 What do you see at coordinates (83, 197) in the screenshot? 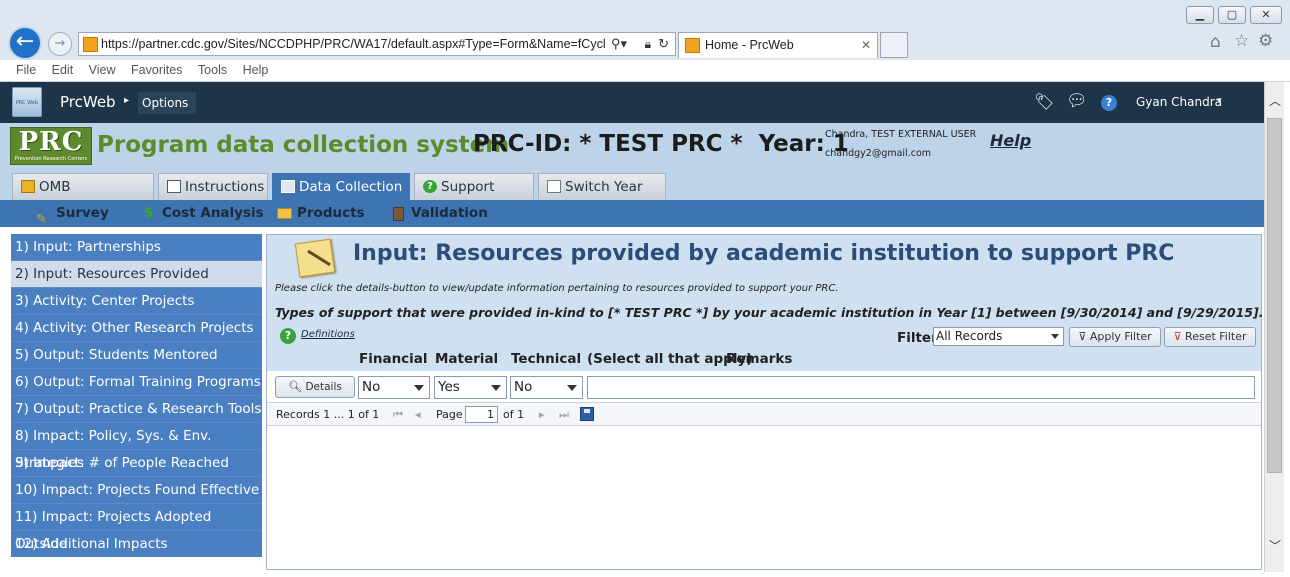
I see `tab-omb-compliance: OMB Compliance` at bounding box center [83, 197].